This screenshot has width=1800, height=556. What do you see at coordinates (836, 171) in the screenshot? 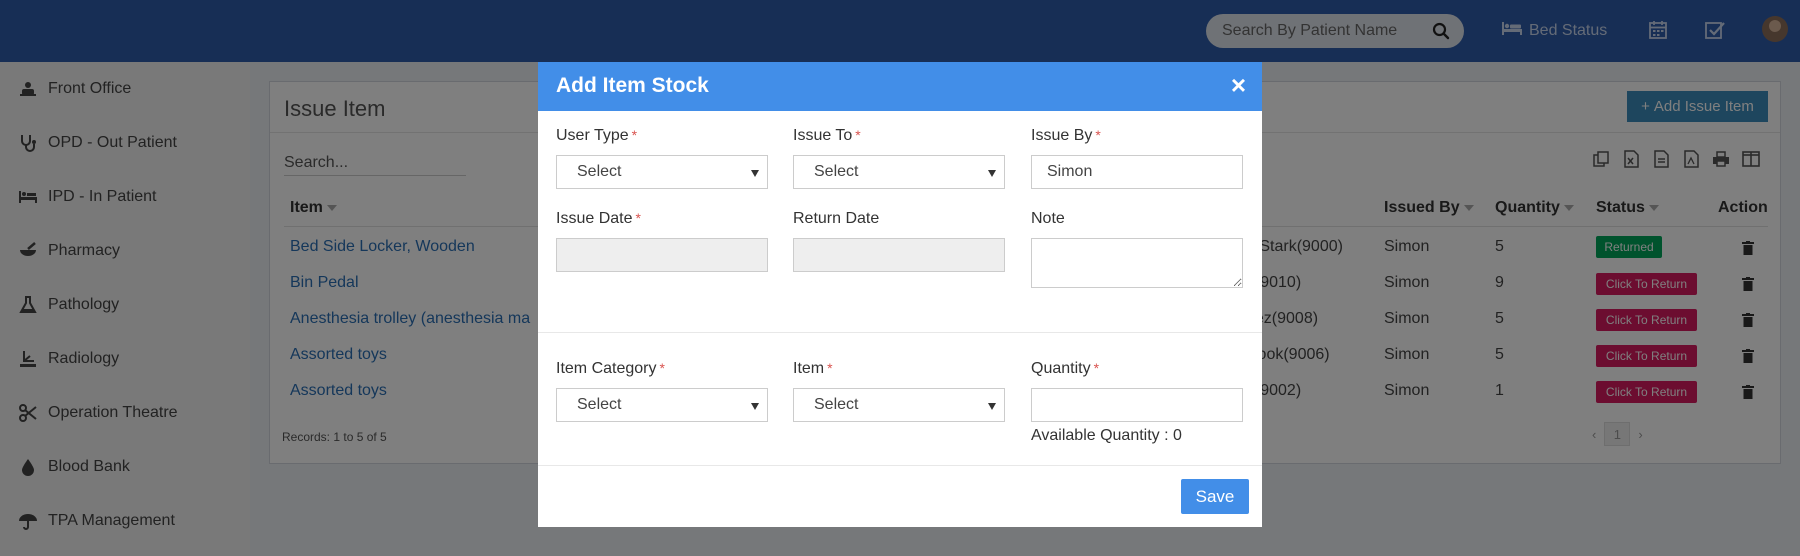
I see `issue-to-value: Select` at bounding box center [836, 171].